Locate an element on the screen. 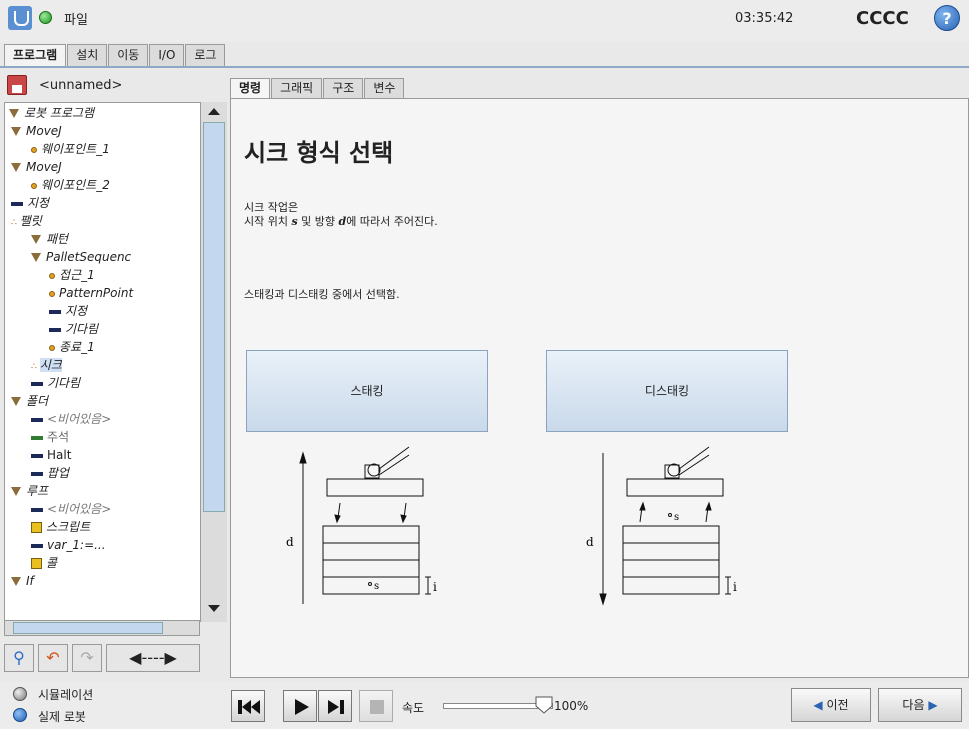 Image resolution: width=969 pixels, height=729 pixels. page-title: 시크 형식 선택 is located at coordinates (319, 153).